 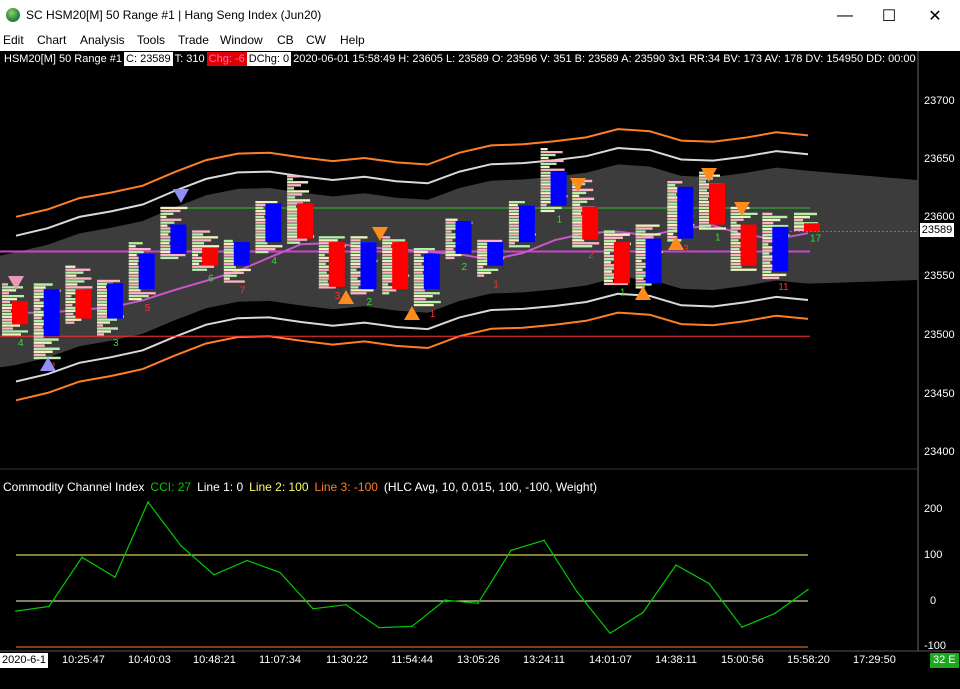 What do you see at coordinates (24, 660) in the screenshot?
I see `time-axis-first: 2020-6-1` at bounding box center [24, 660].